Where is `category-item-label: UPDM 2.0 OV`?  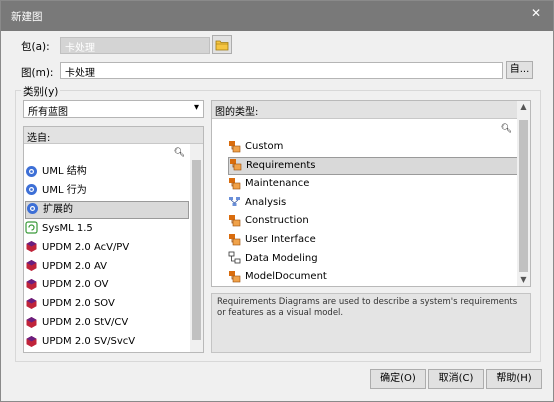 category-item-label: UPDM 2.0 OV is located at coordinates (75, 285).